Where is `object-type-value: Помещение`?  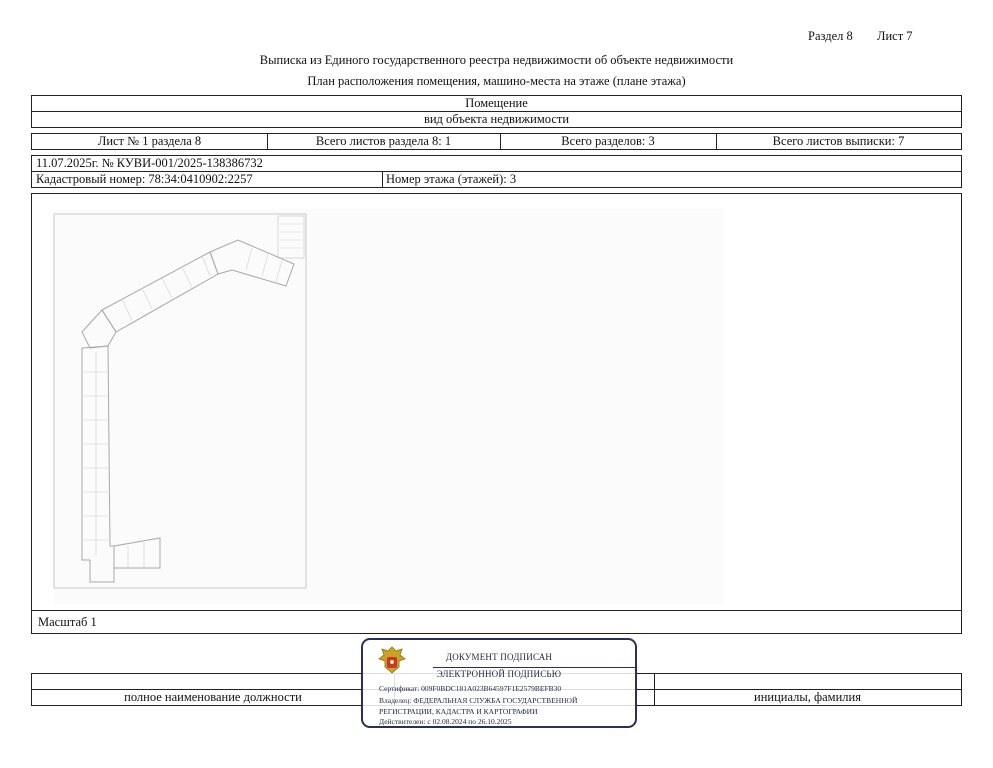
object-type-value: Помещение is located at coordinates (496, 103).